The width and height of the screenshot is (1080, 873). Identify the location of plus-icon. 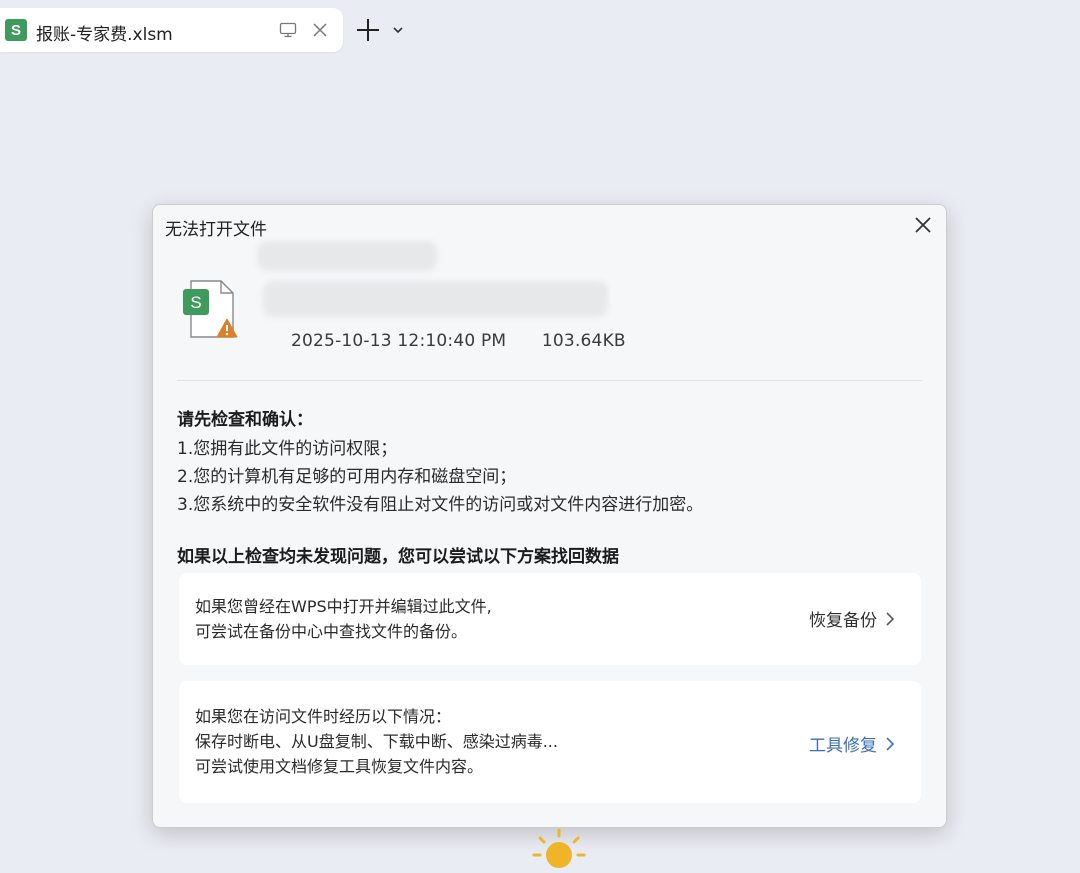
(368, 30).